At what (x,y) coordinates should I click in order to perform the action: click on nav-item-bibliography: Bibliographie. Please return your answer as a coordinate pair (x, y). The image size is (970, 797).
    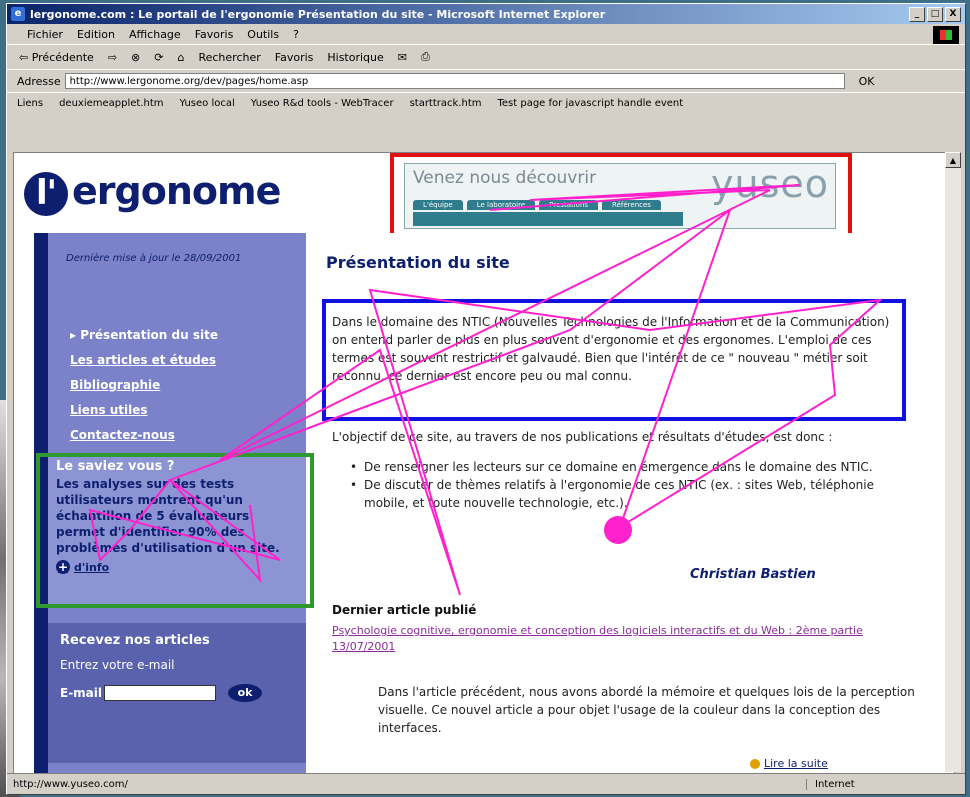
    Looking at the image, I should click on (144, 385).